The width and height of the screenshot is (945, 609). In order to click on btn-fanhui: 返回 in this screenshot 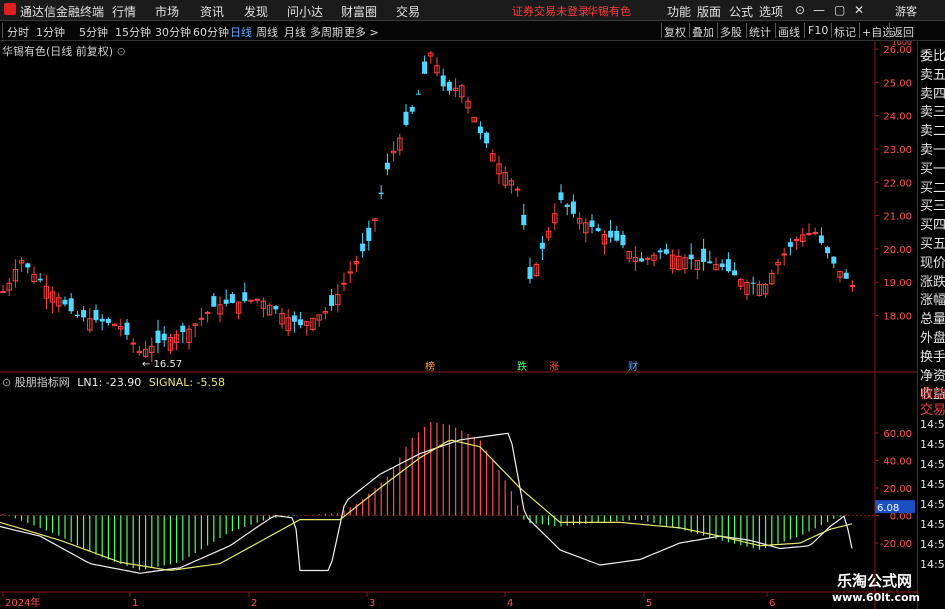, I will do `click(903, 32)`.